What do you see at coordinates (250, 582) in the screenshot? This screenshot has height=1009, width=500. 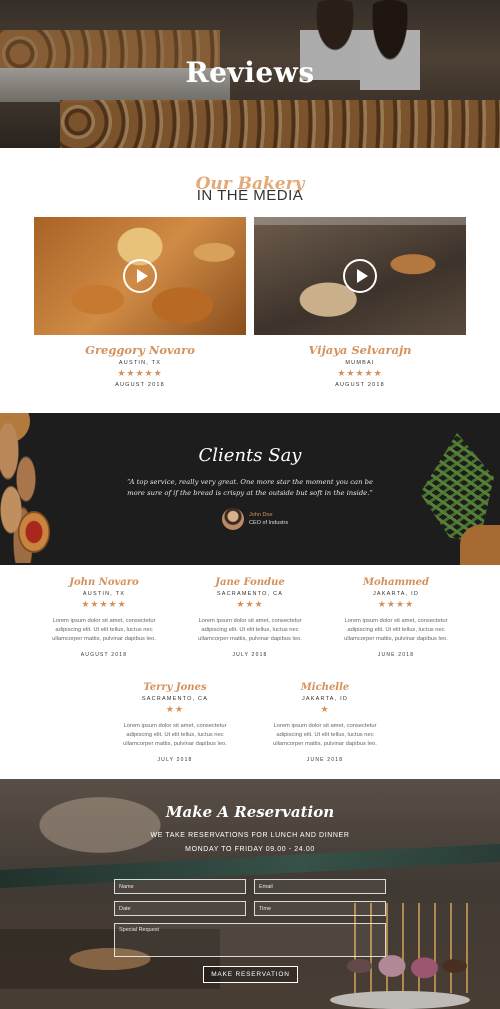 I see `reviewer-name: Jane Fondue` at bounding box center [250, 582].